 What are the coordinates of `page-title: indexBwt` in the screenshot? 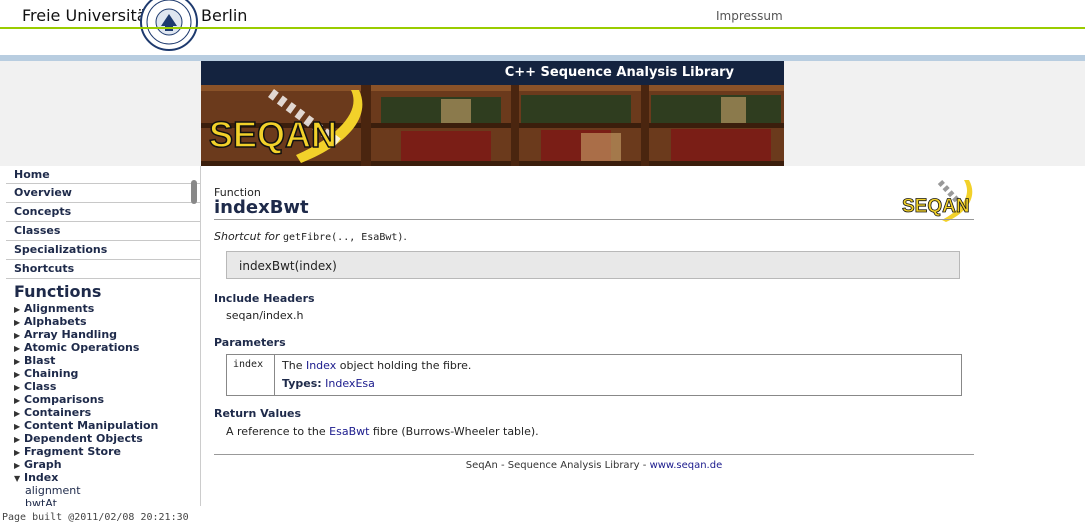 It's located at (261, 207).